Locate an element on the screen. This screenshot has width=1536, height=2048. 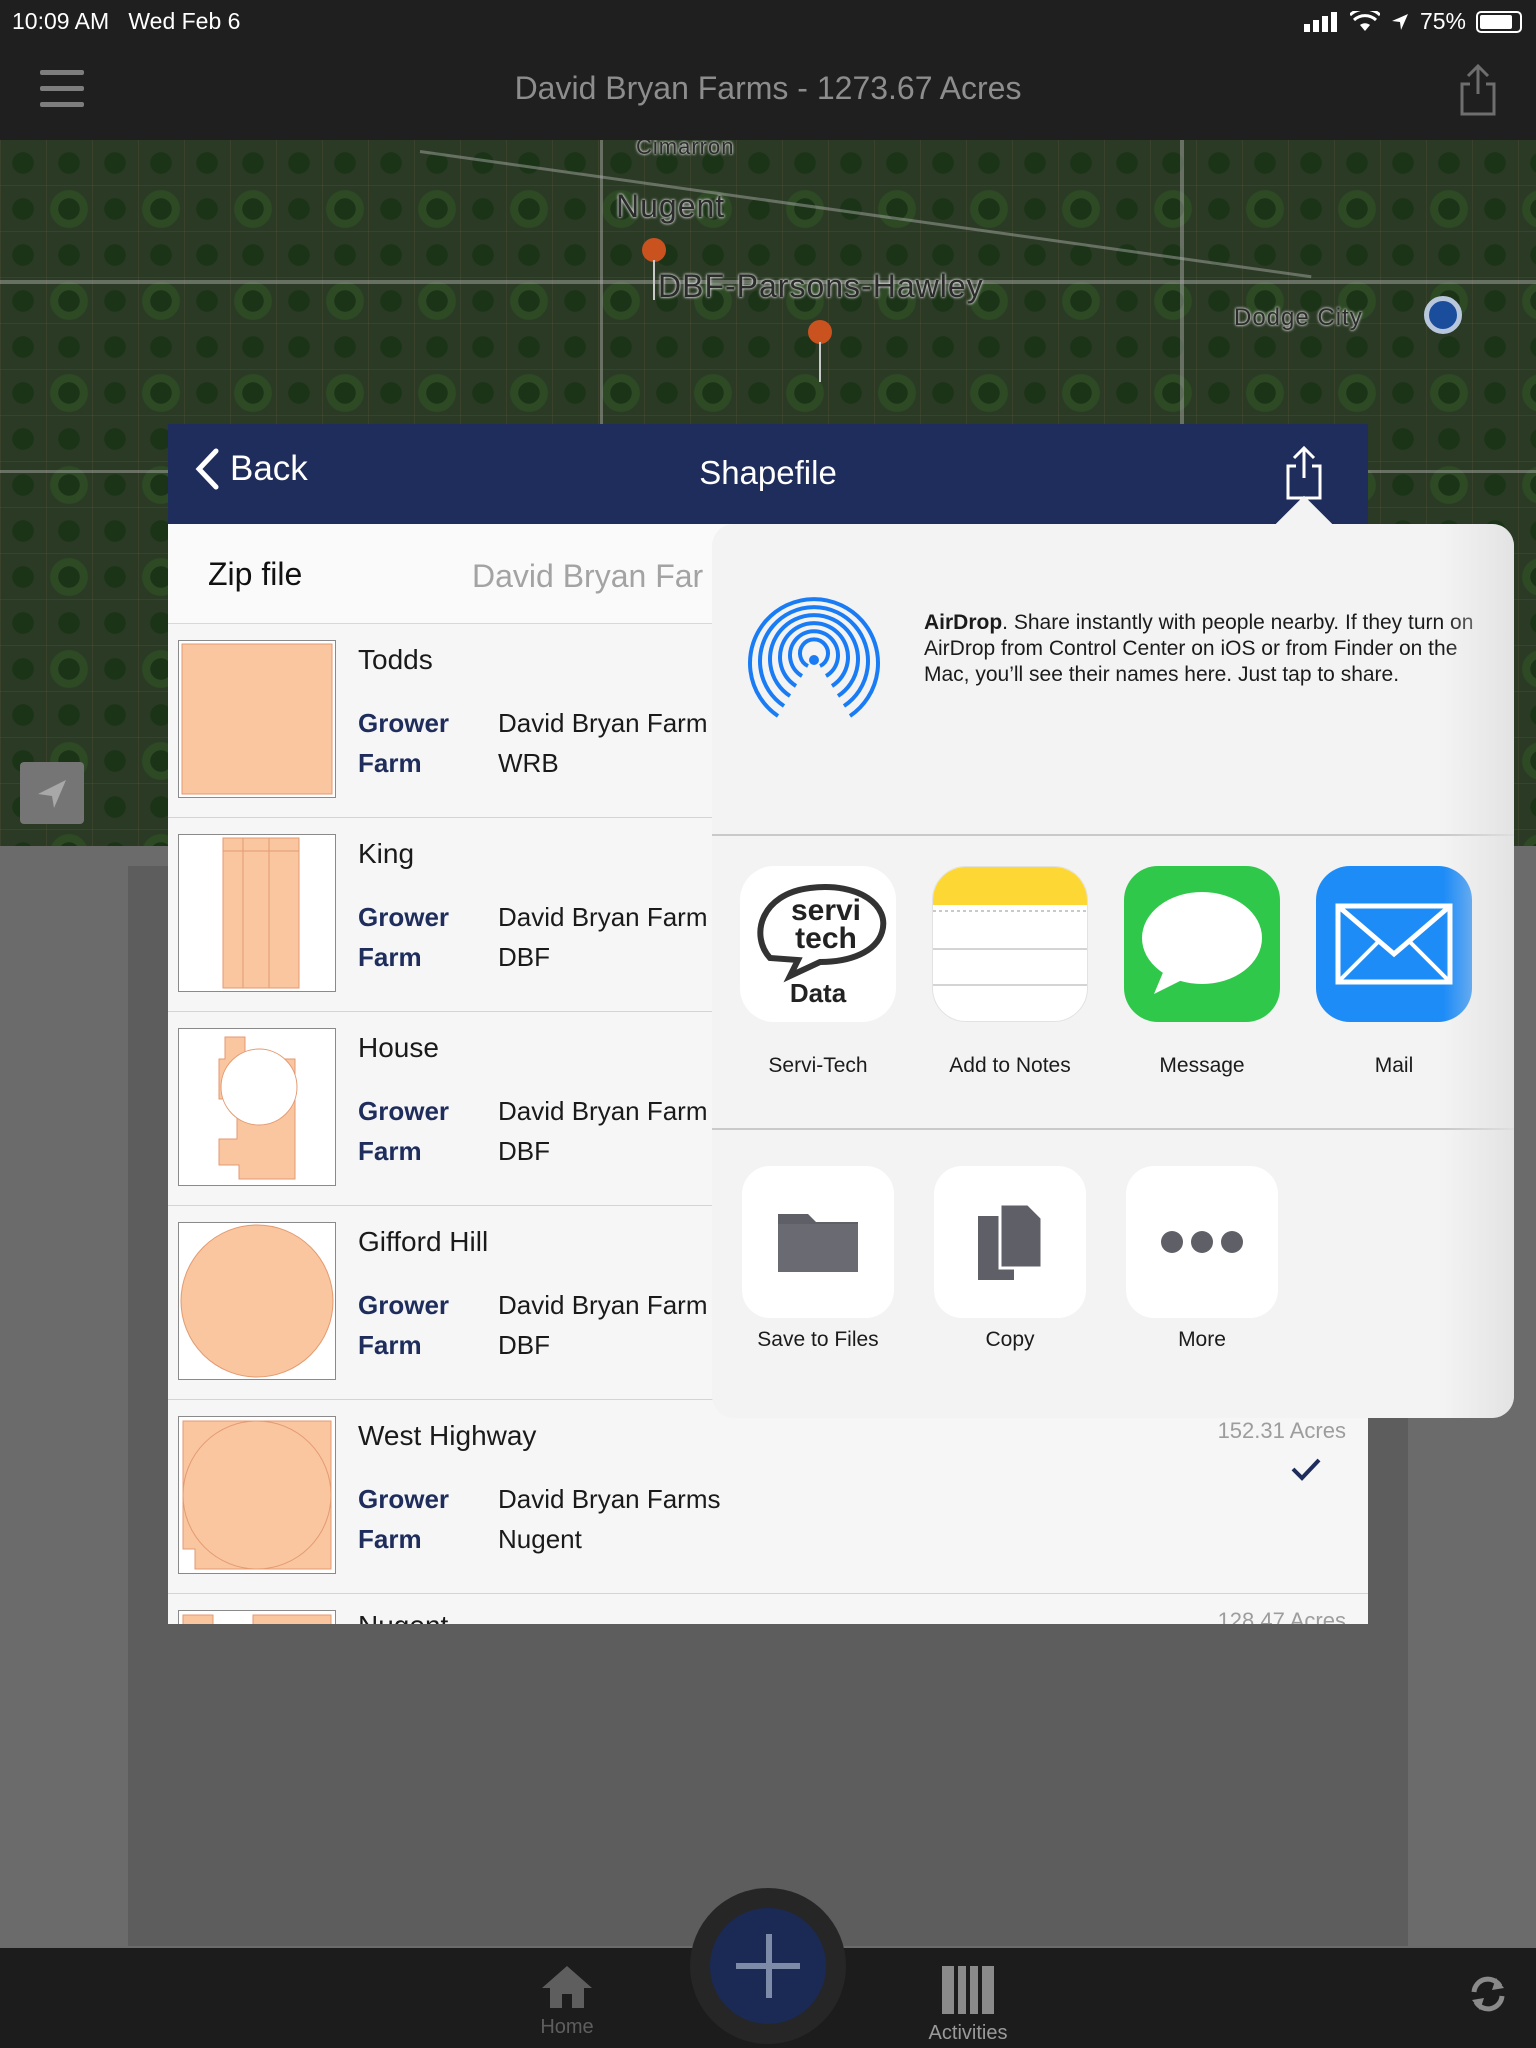
share-action-label: Save to Files is located at coordinates (818, 1339).